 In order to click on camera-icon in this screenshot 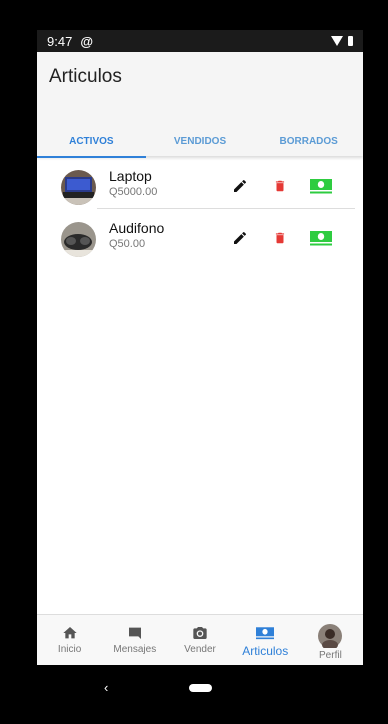, I will do `click(200, 633)`.